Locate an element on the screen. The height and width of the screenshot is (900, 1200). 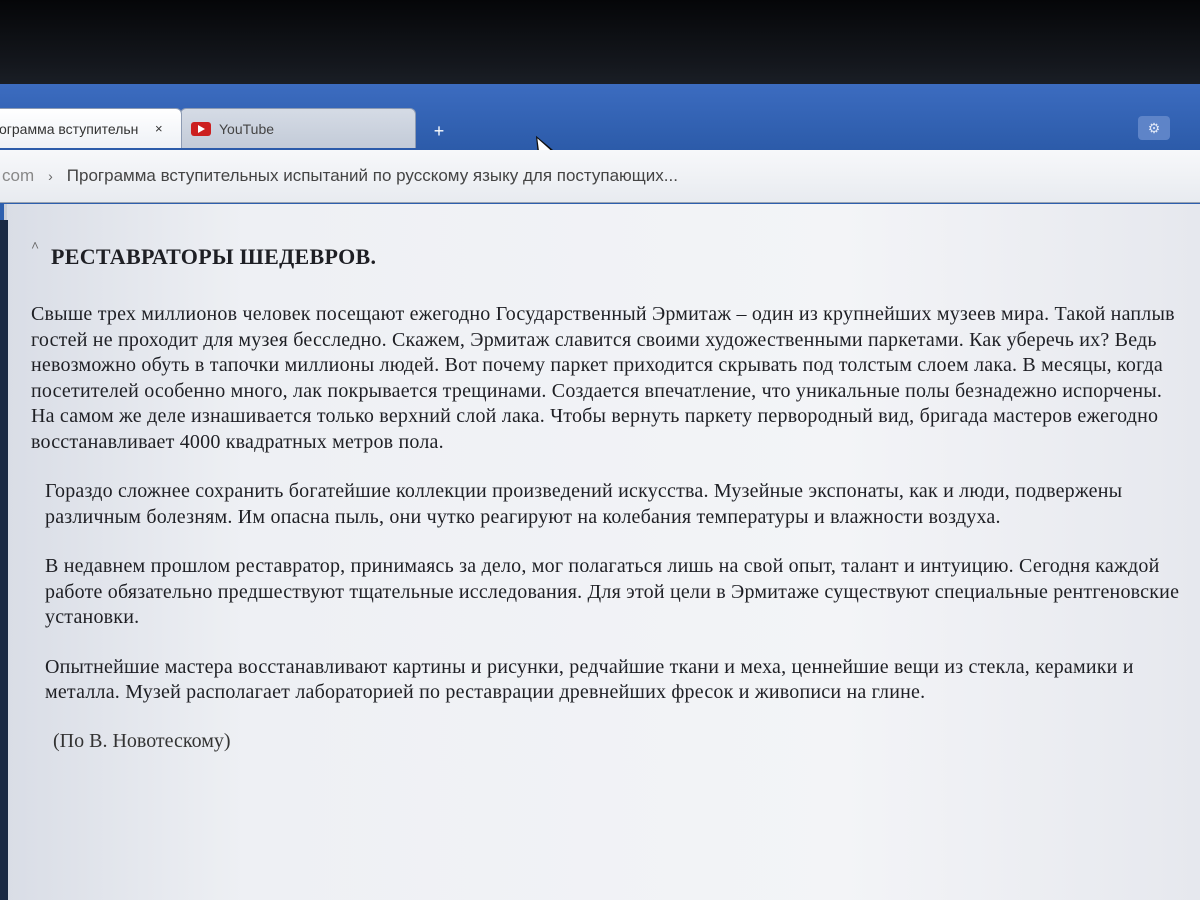
article-heading: ^ РЕСТАВРАТОРЫ ШЕДЕВРОВ. is located at coordinates (611, 255).